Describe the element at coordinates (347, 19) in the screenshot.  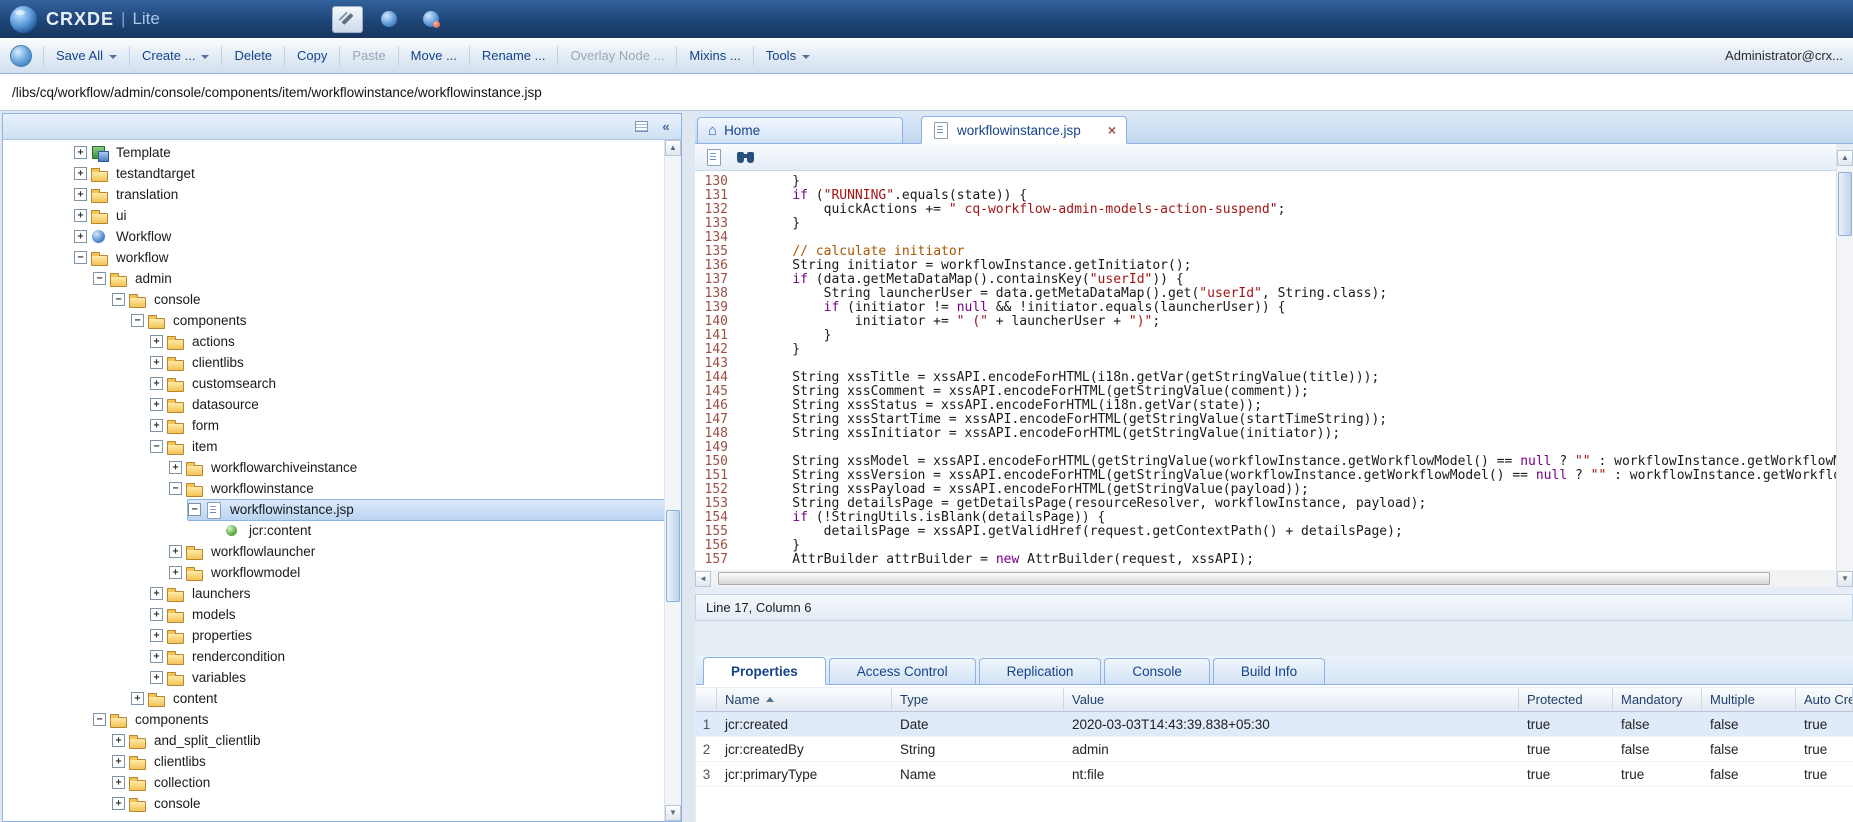
I see `tool-button` at that location.